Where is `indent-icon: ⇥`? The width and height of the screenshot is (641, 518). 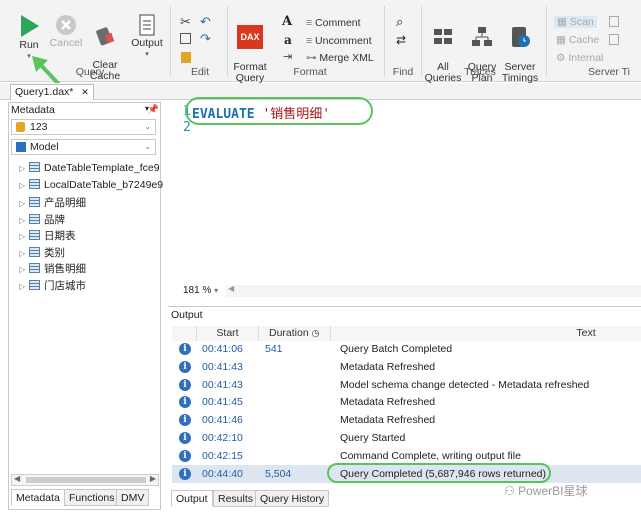 indent-icon: ⇥ is located at coordinates (287, 56).